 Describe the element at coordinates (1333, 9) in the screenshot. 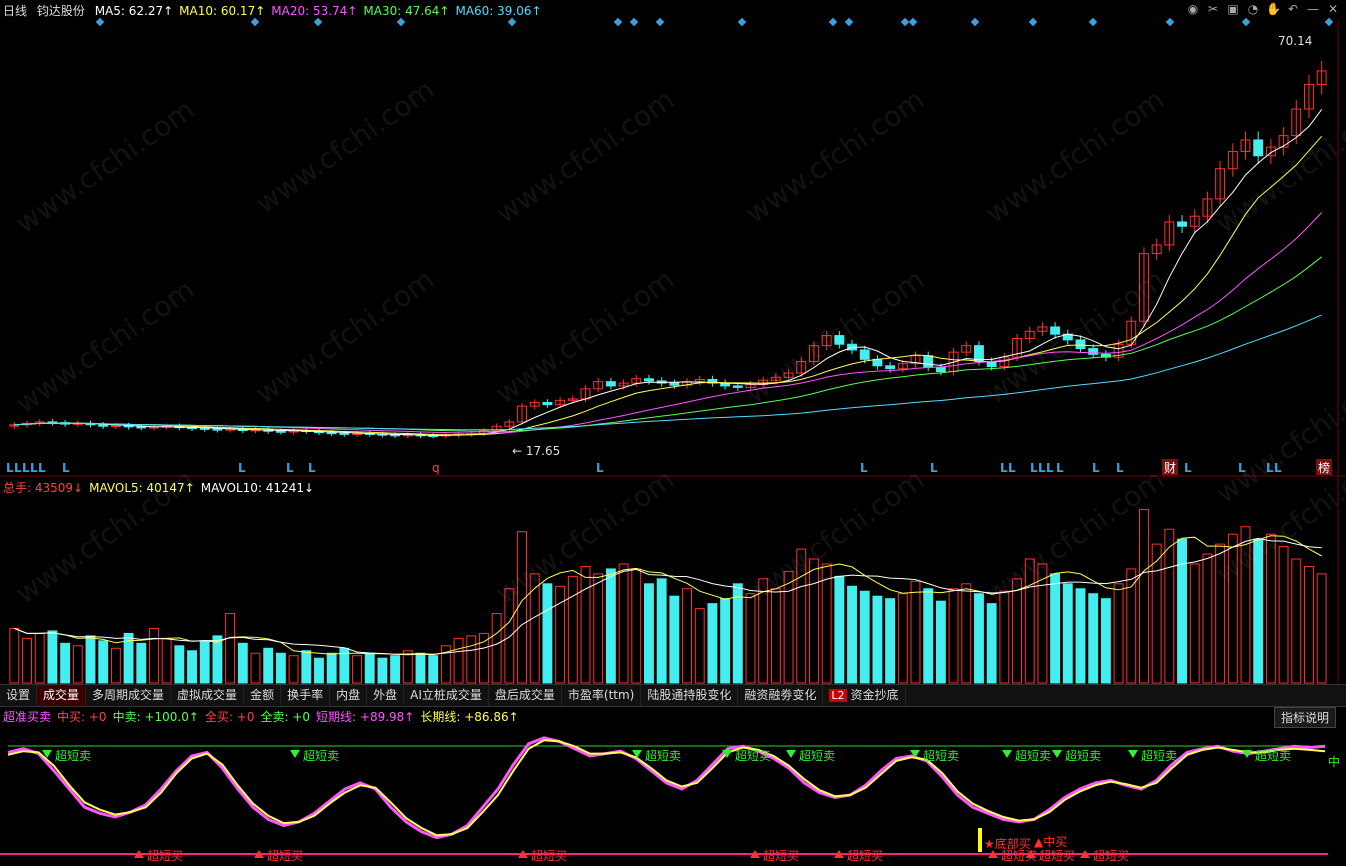

I see `close-icon: ✕` at that location.